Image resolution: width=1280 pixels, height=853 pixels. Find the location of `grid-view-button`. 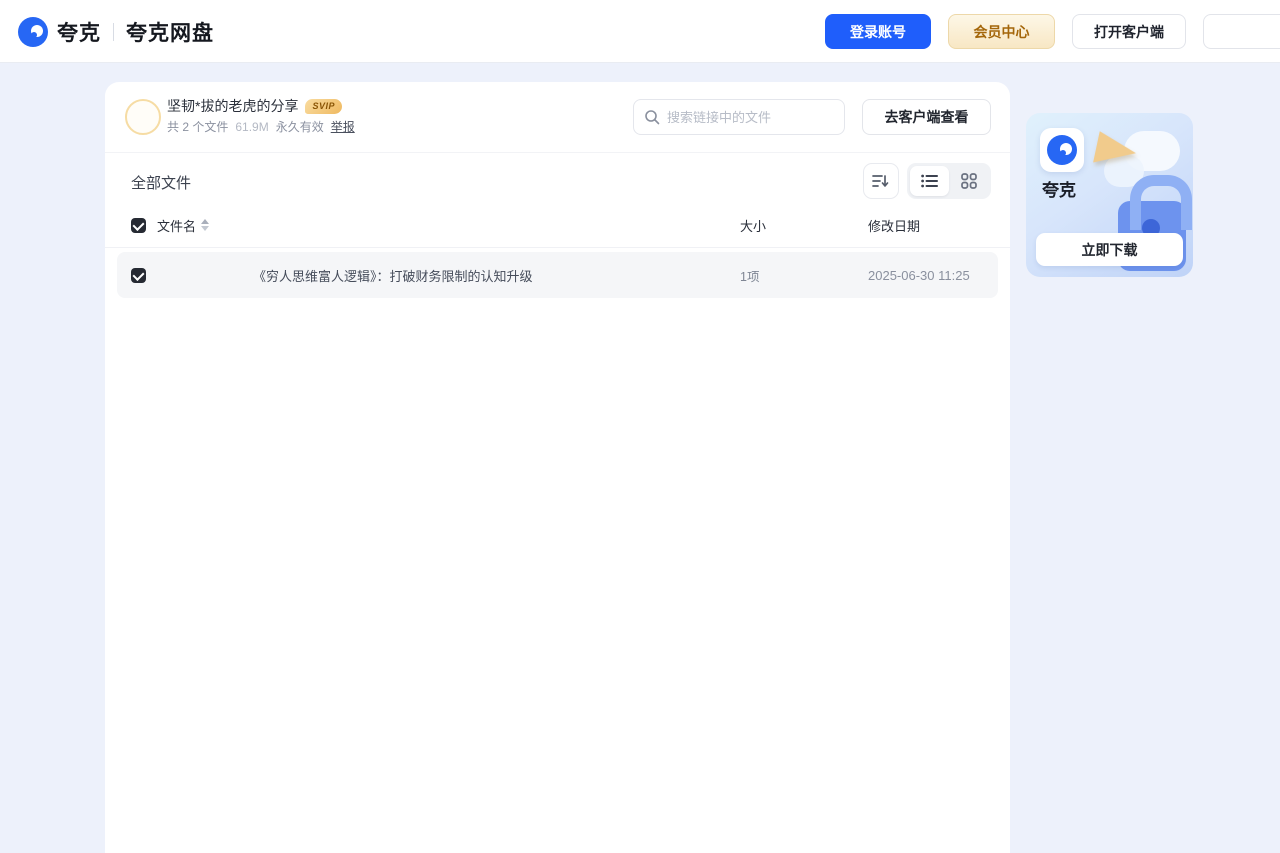

grid-view-button is located at coordinates (968, 181).